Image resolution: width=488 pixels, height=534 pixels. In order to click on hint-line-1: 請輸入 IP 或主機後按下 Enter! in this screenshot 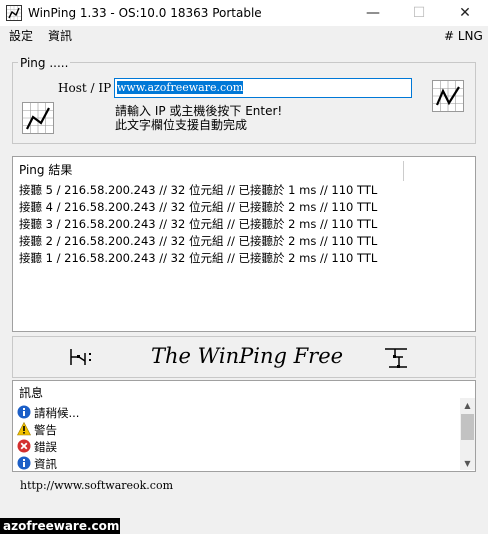, I will do `click(199, 111)`.